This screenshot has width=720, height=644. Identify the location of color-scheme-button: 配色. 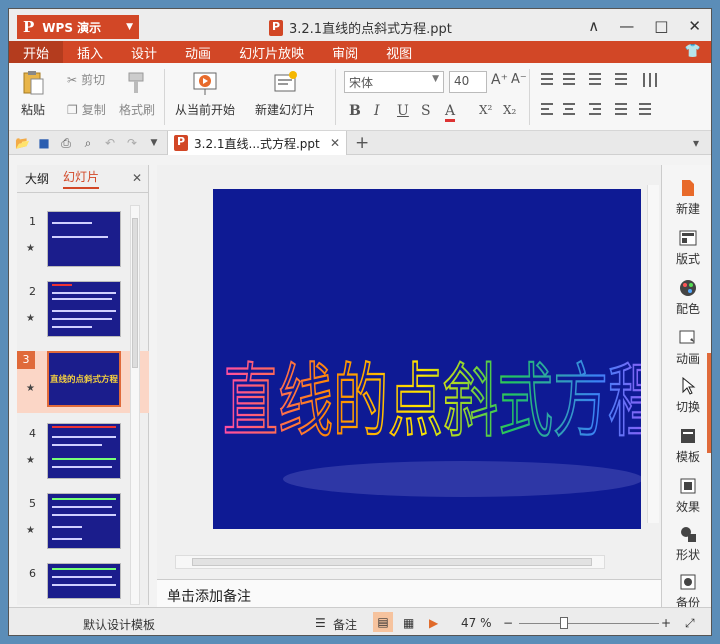
(686, 298).